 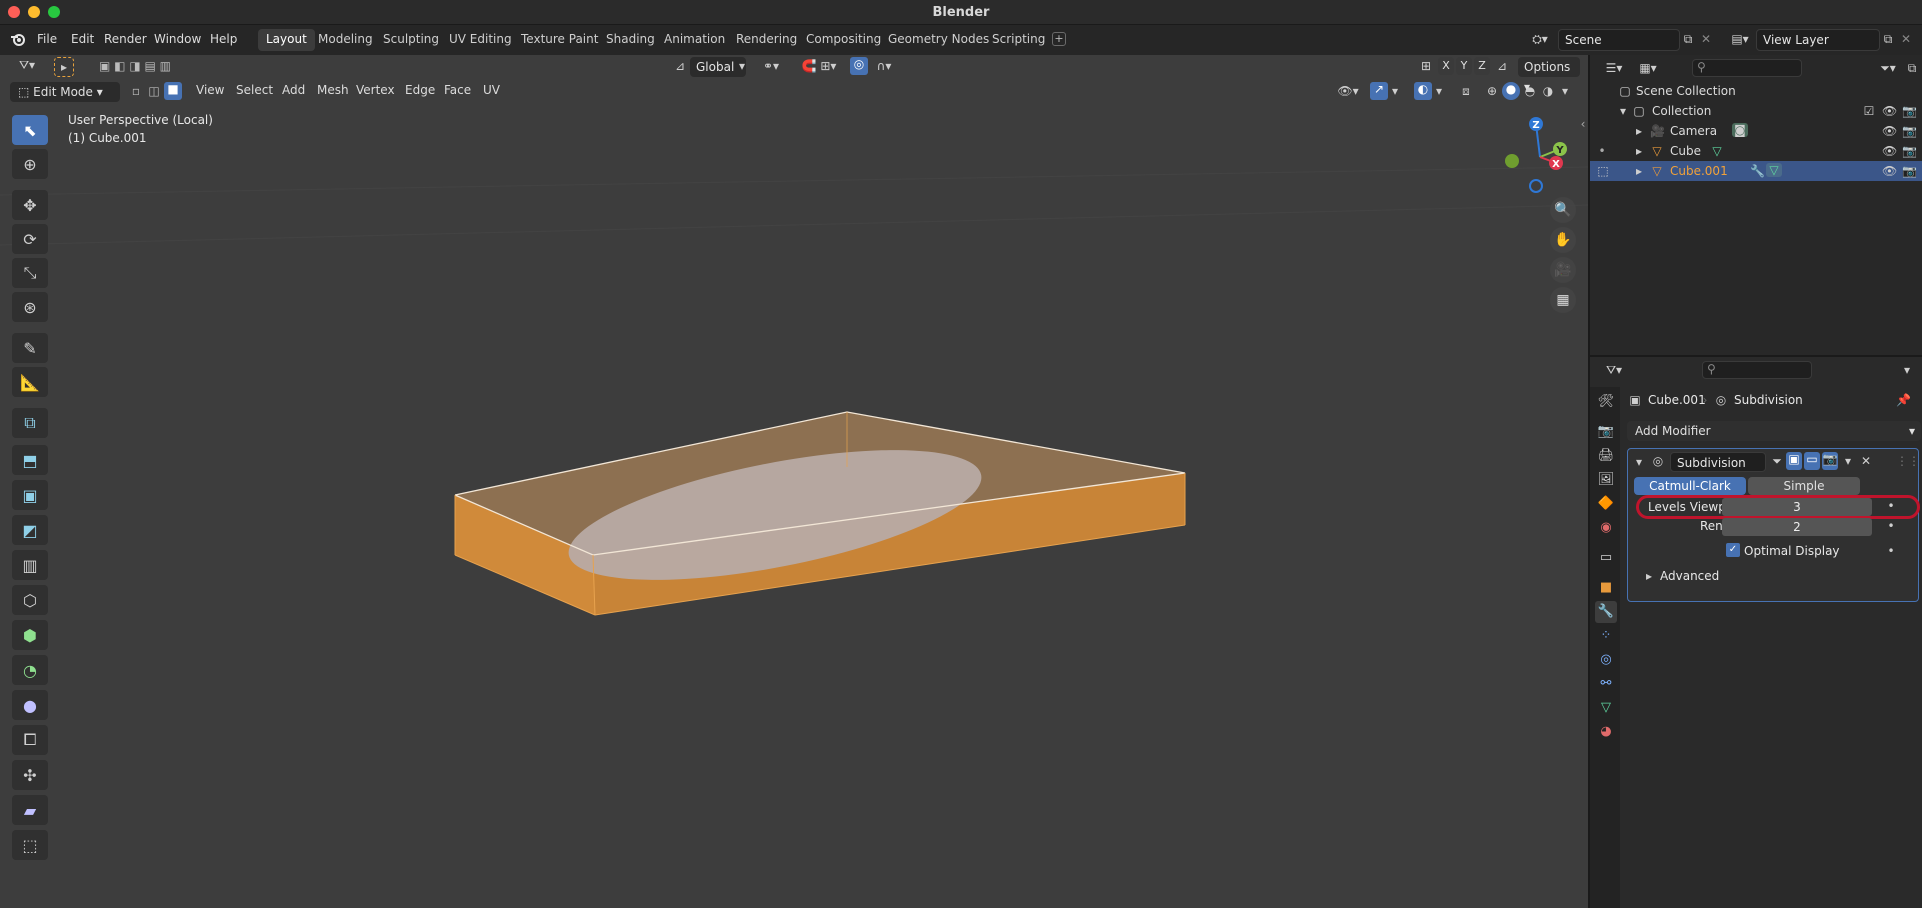 What do you see at coordinates (1606, 456) in the screenshot?
I see `output-tab-icon: 🖨` at bounding box center [1606, 456].